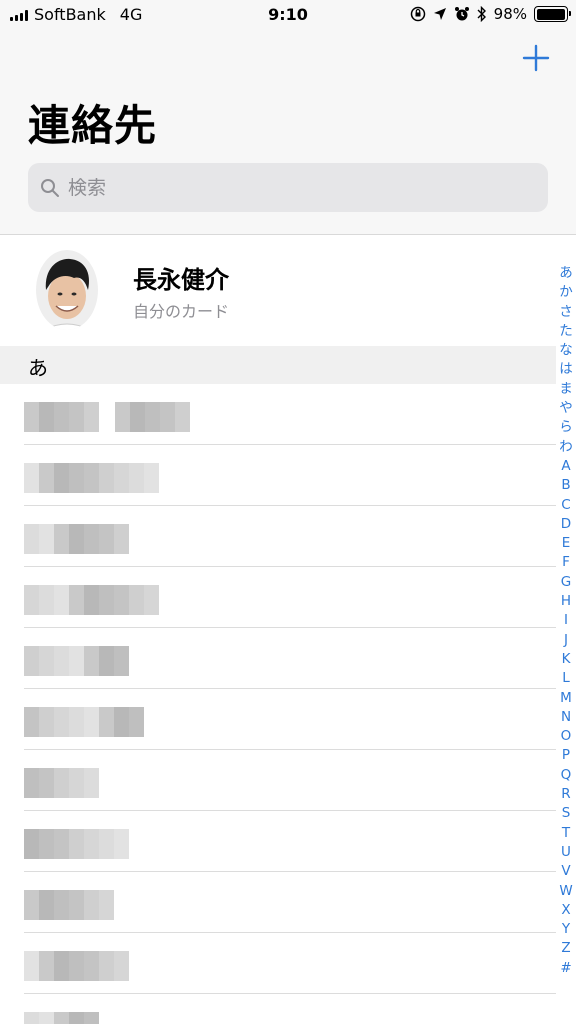 This screenshot has height=1024, width=576. Describe the element at coordinates (93, 125) in the screenshot. I see `page-title: 連絡先` at that location.